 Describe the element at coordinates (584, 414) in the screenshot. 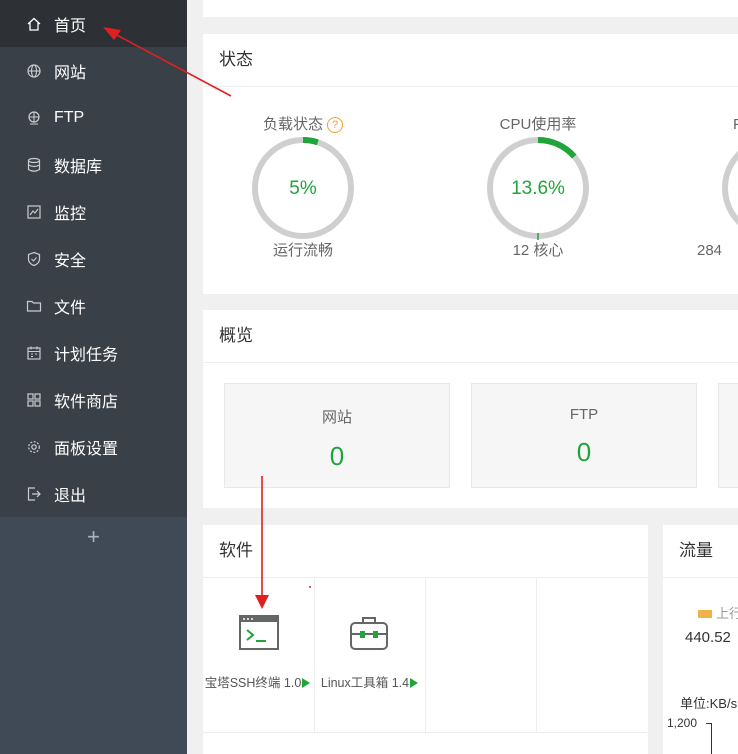

I see `overview-card-label: FTP` at that location.